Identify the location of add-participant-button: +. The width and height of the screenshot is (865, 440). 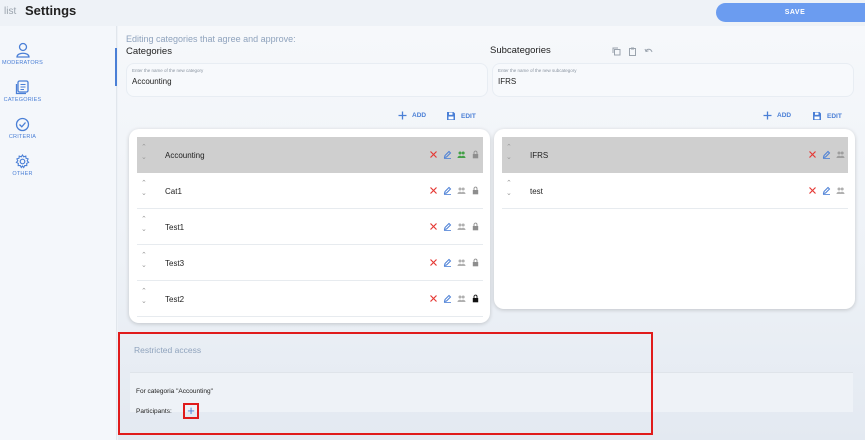
(191, 411).